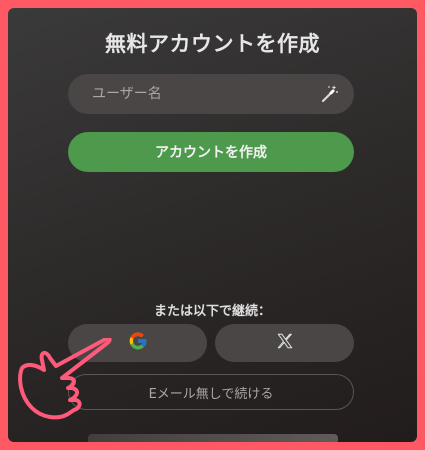 The image size is (425, 450). I want to click on username-field-wrapper, so click(211, 94).